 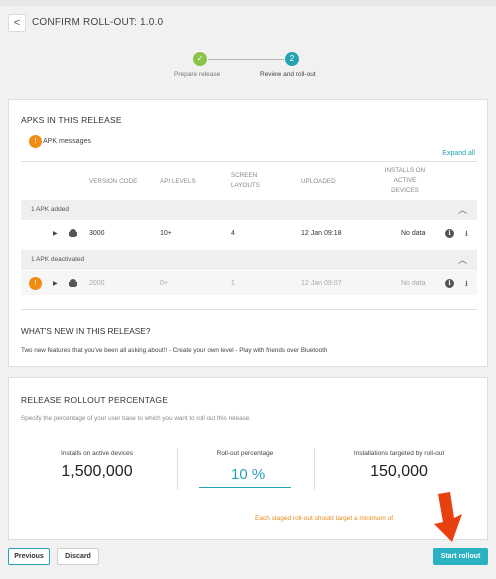 I want to click on back-button: <, so click(x=17, y=23).